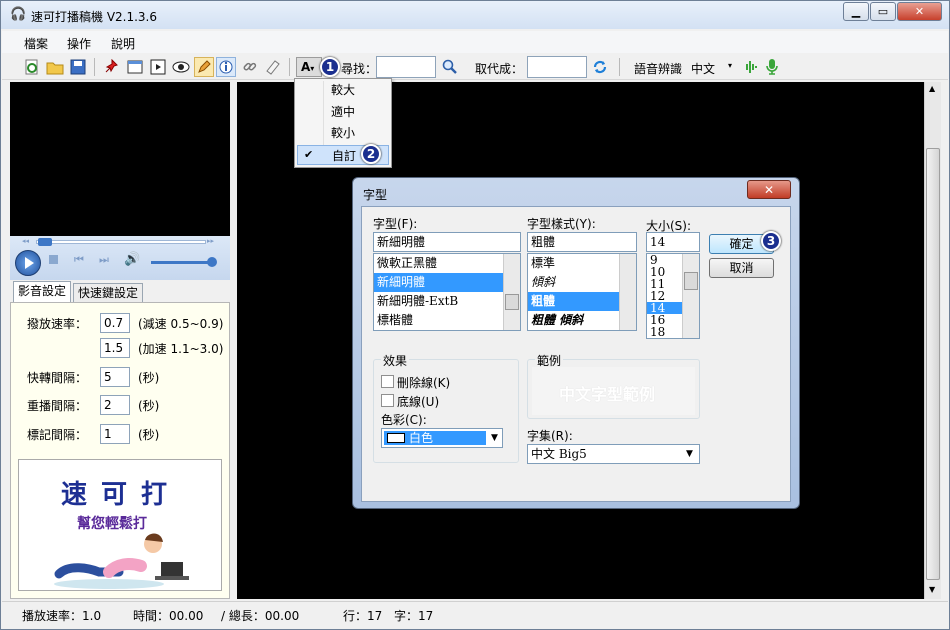 The image size is (950, 630). Describe the element at coordinates (32, 67) in the screenshot. I see `refresh-doc-icon` at that location.